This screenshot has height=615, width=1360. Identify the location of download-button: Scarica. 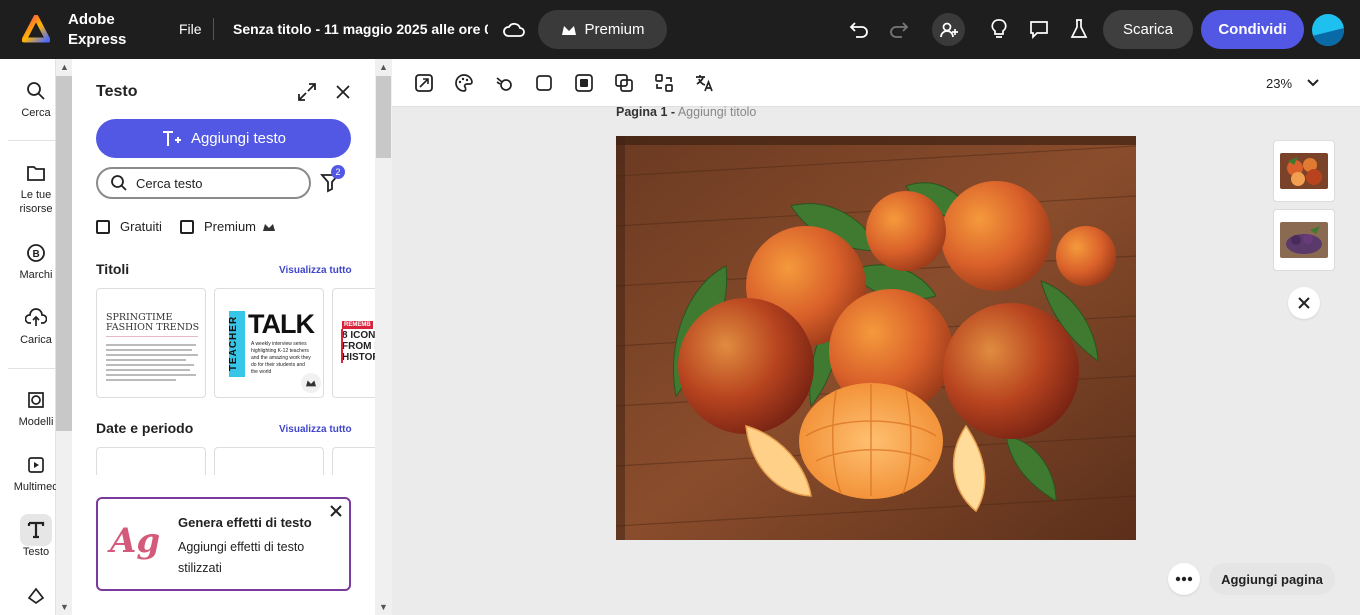
(1148, 29).